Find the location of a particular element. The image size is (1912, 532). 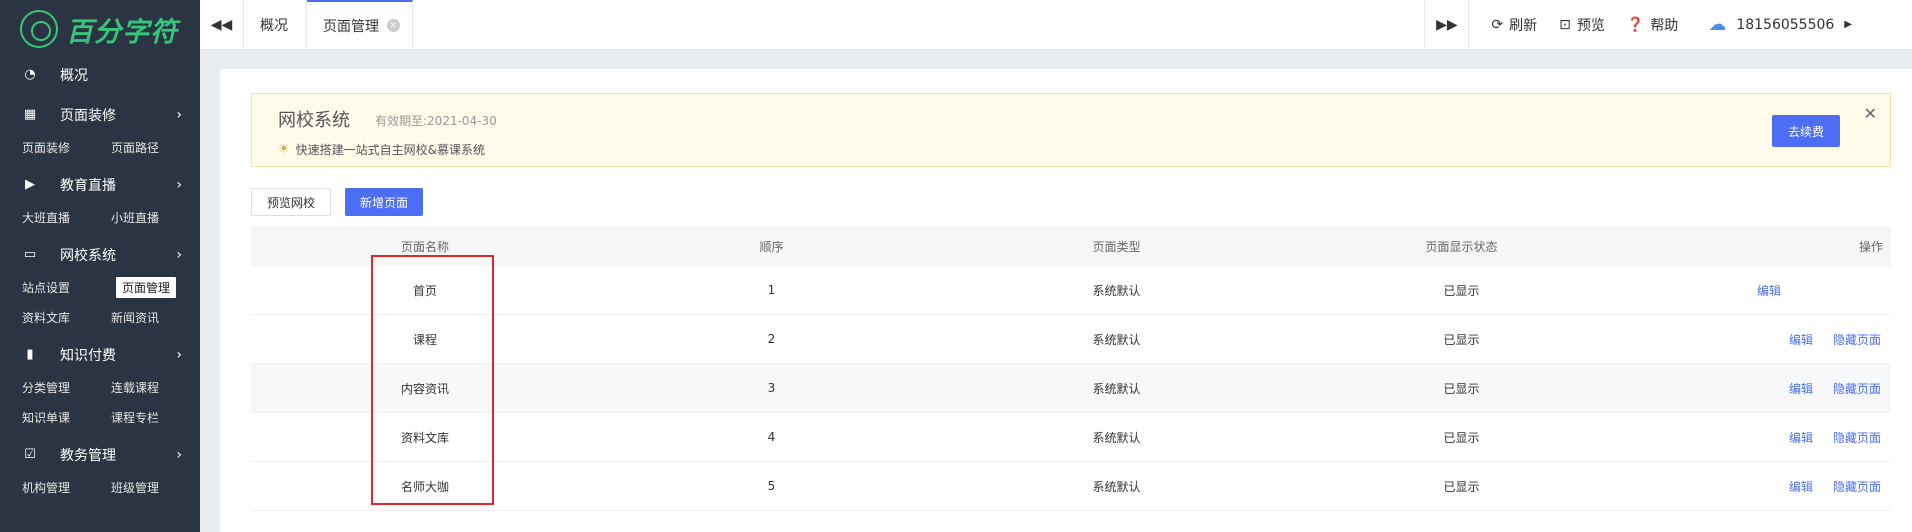

cell-order: 2 is located at coordinates (771, 339).